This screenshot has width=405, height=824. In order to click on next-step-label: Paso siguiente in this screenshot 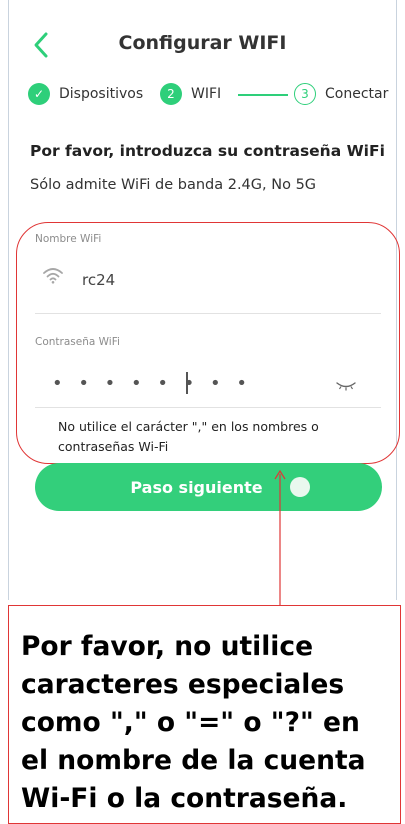, I will do `click(196, 487)`.